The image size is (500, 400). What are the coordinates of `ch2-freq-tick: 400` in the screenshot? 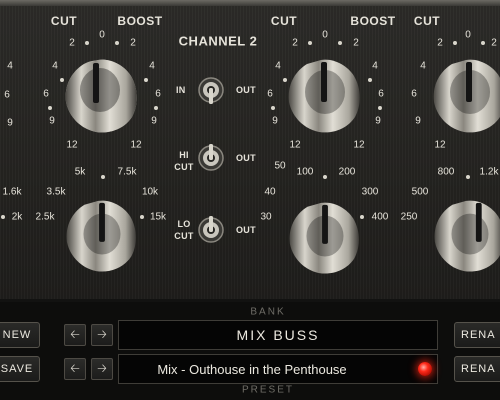 It's located at (380, 217).